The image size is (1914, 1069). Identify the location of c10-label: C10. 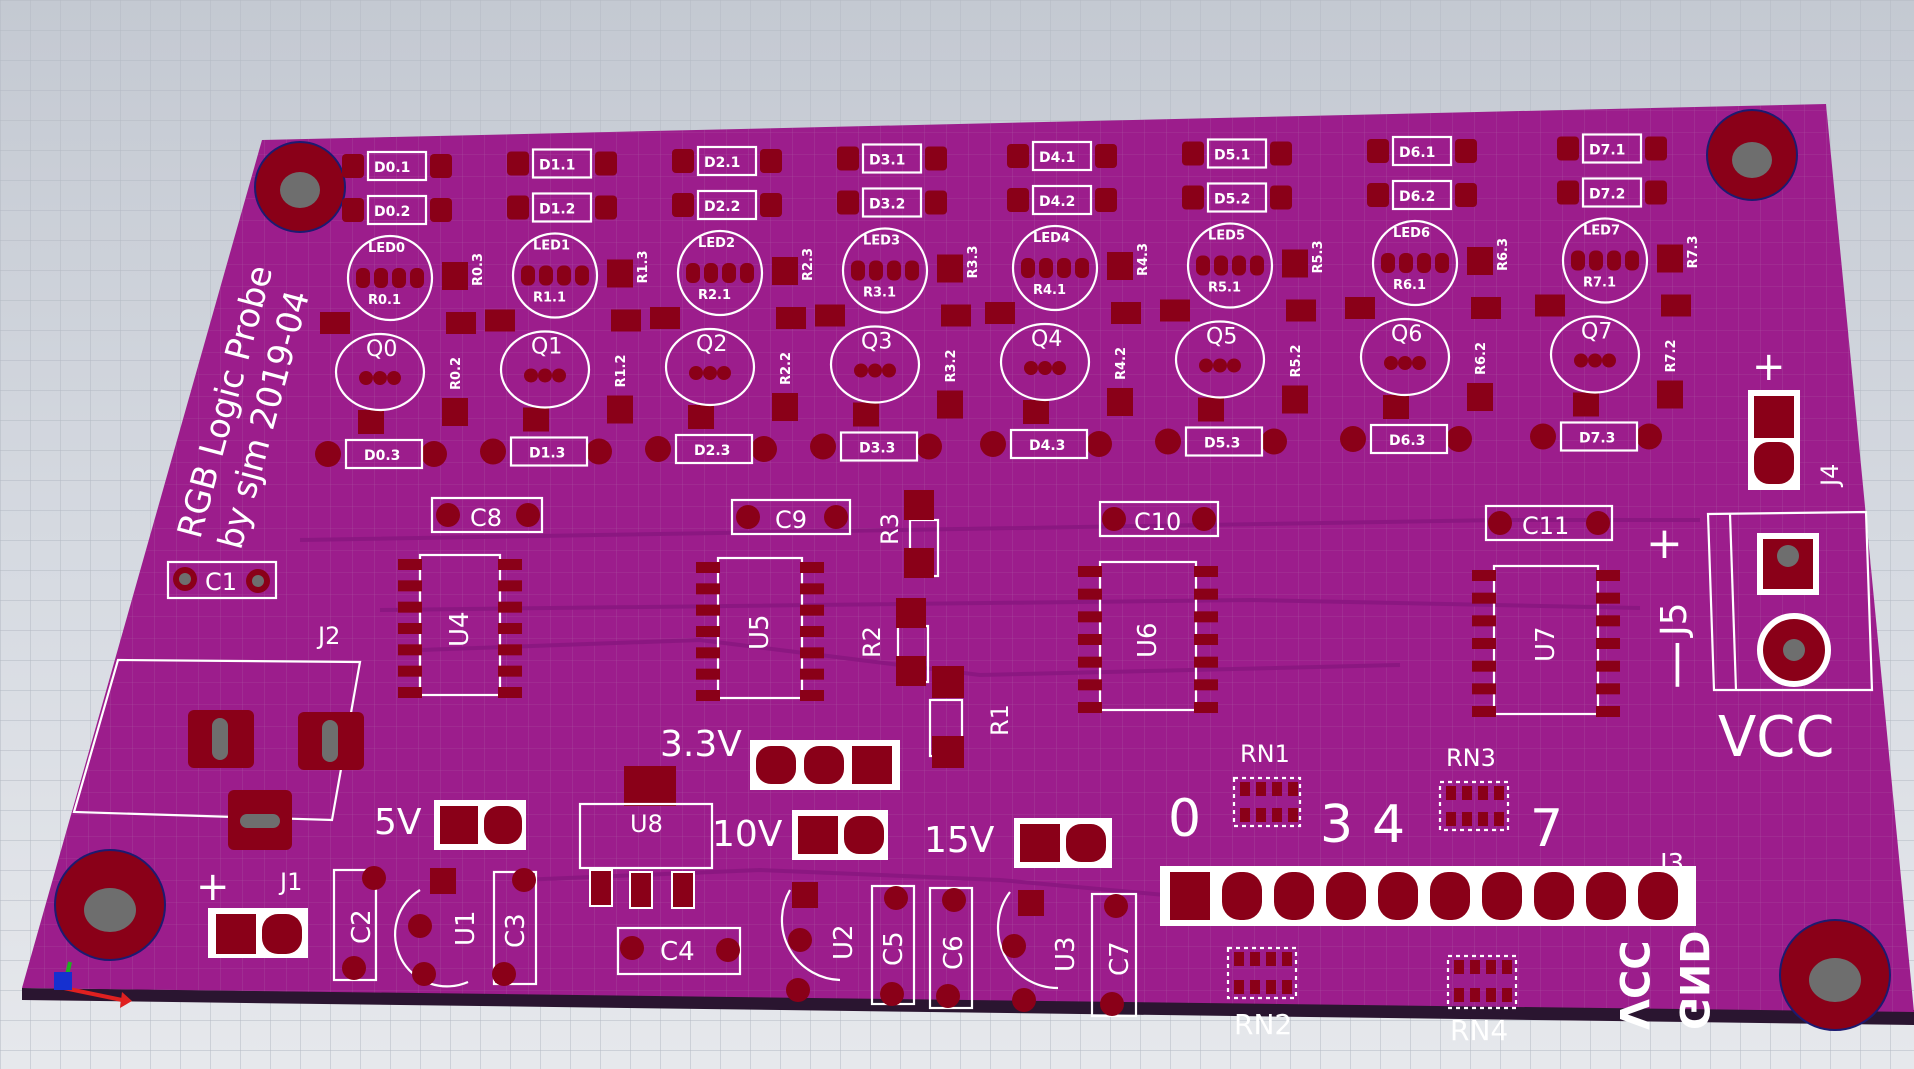
(1157, 522).